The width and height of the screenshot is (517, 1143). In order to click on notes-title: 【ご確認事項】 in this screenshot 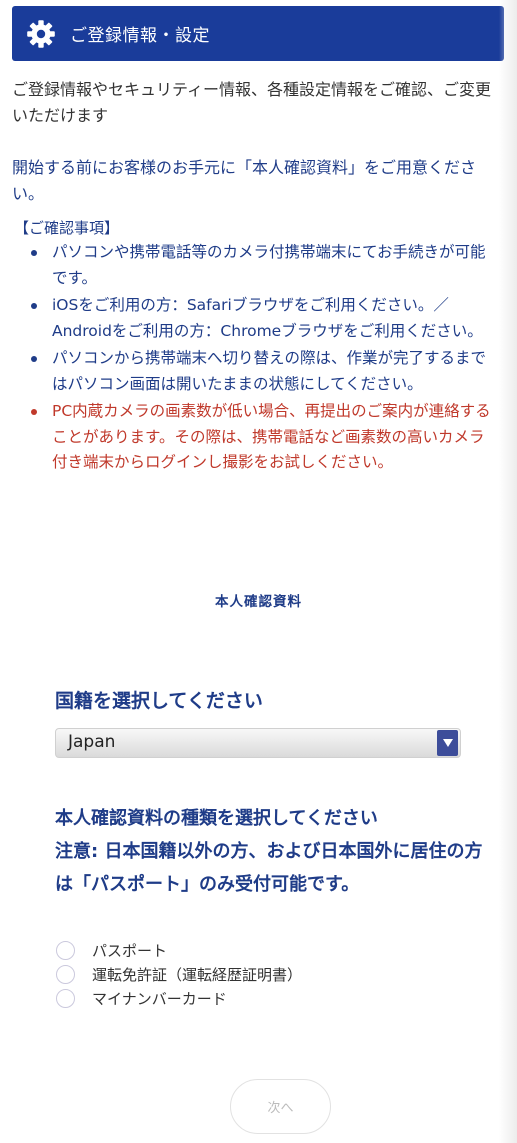, I will do `click(67, 228)`.